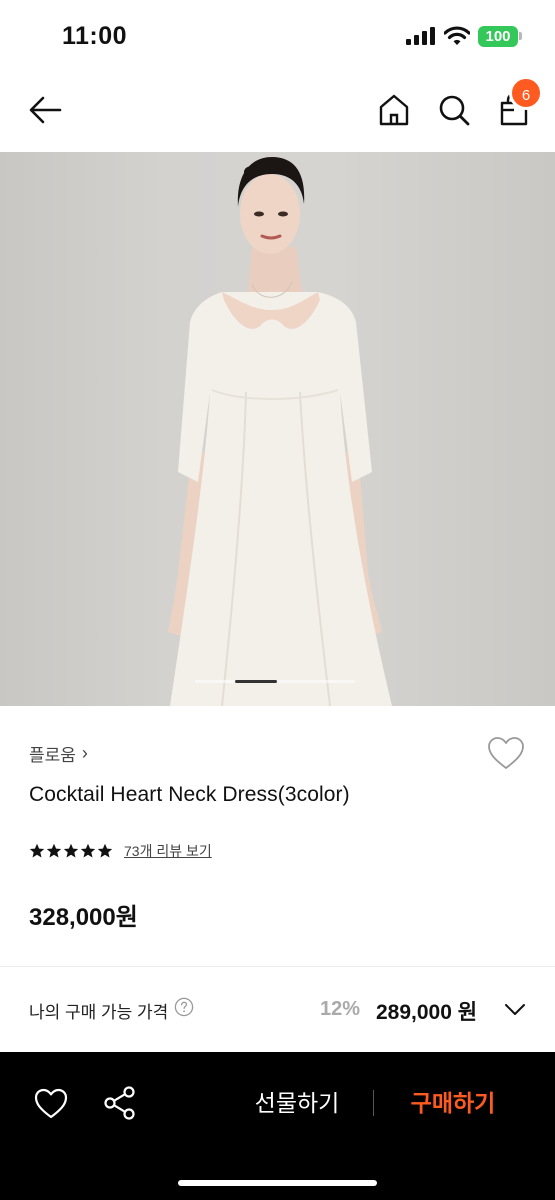 This screenshot has width=555, height=1200. Describe the element at coordinates (277, 1126) in the screenshot. I see `bottom-action-bar: 선물하기 구매하기` at that location.